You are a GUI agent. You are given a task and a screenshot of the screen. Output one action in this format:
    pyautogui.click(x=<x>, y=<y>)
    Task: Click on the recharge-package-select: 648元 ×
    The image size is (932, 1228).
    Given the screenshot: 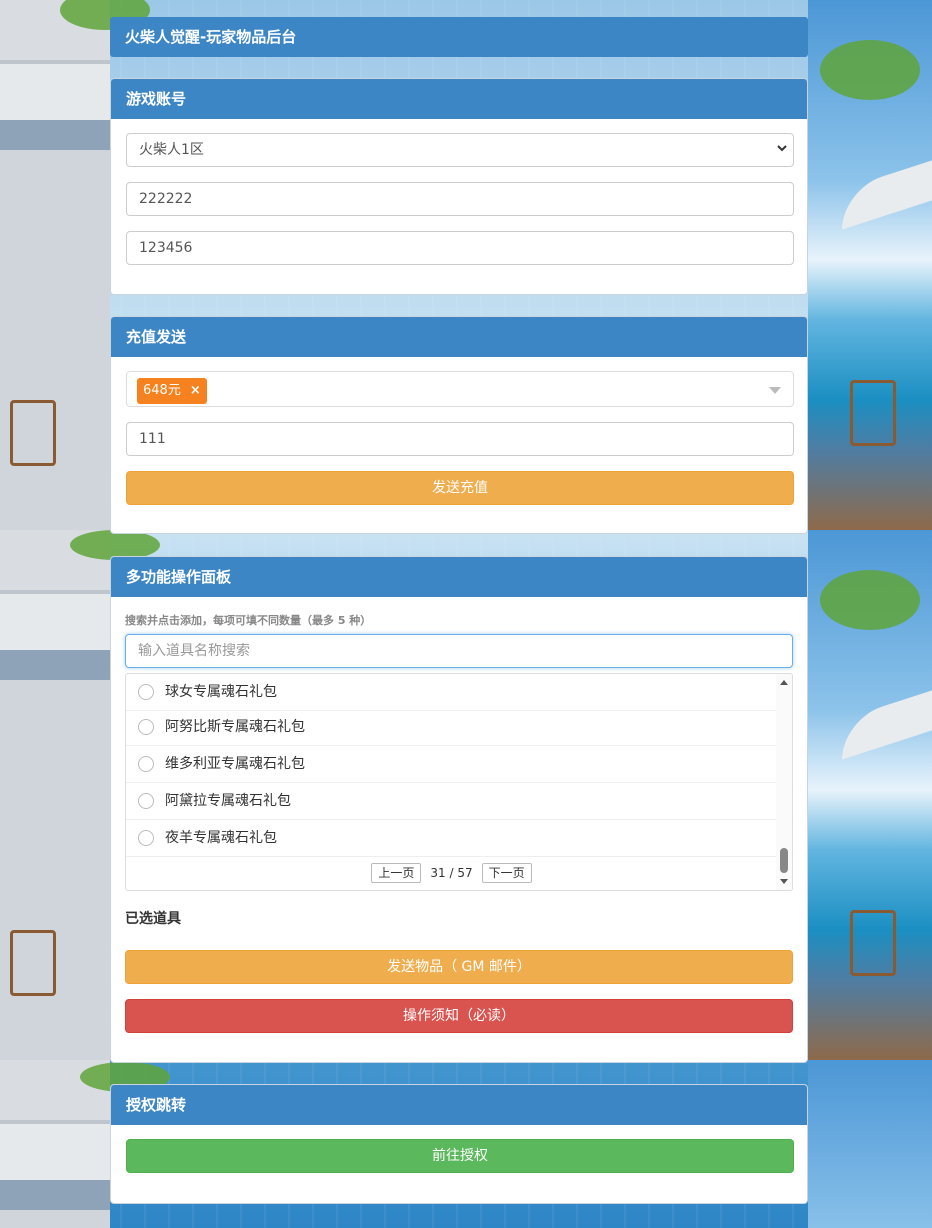 What is the action you would take?
    pyautogui.click(x=460, y=389)
    